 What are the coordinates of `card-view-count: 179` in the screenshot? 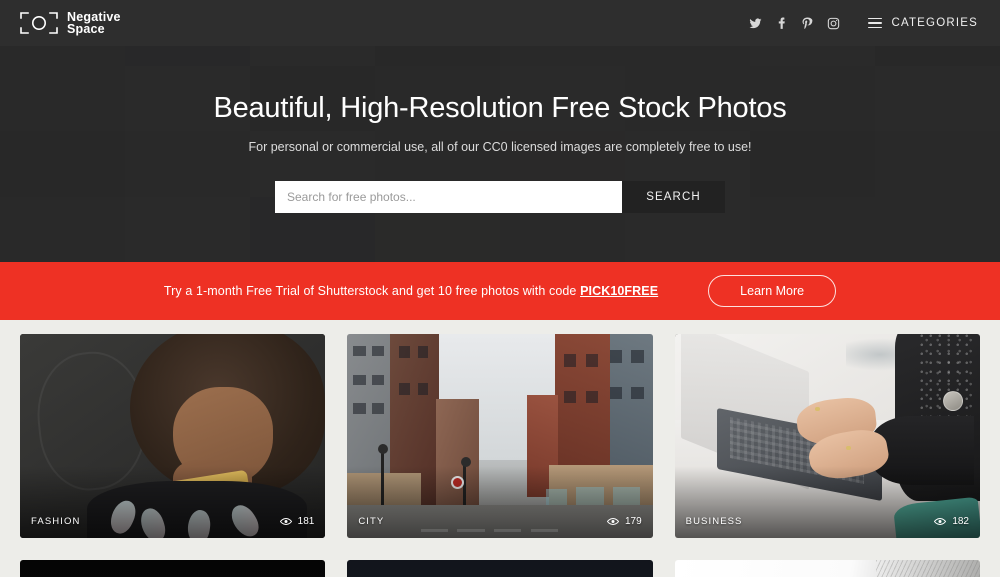 It's located at (624, 521).